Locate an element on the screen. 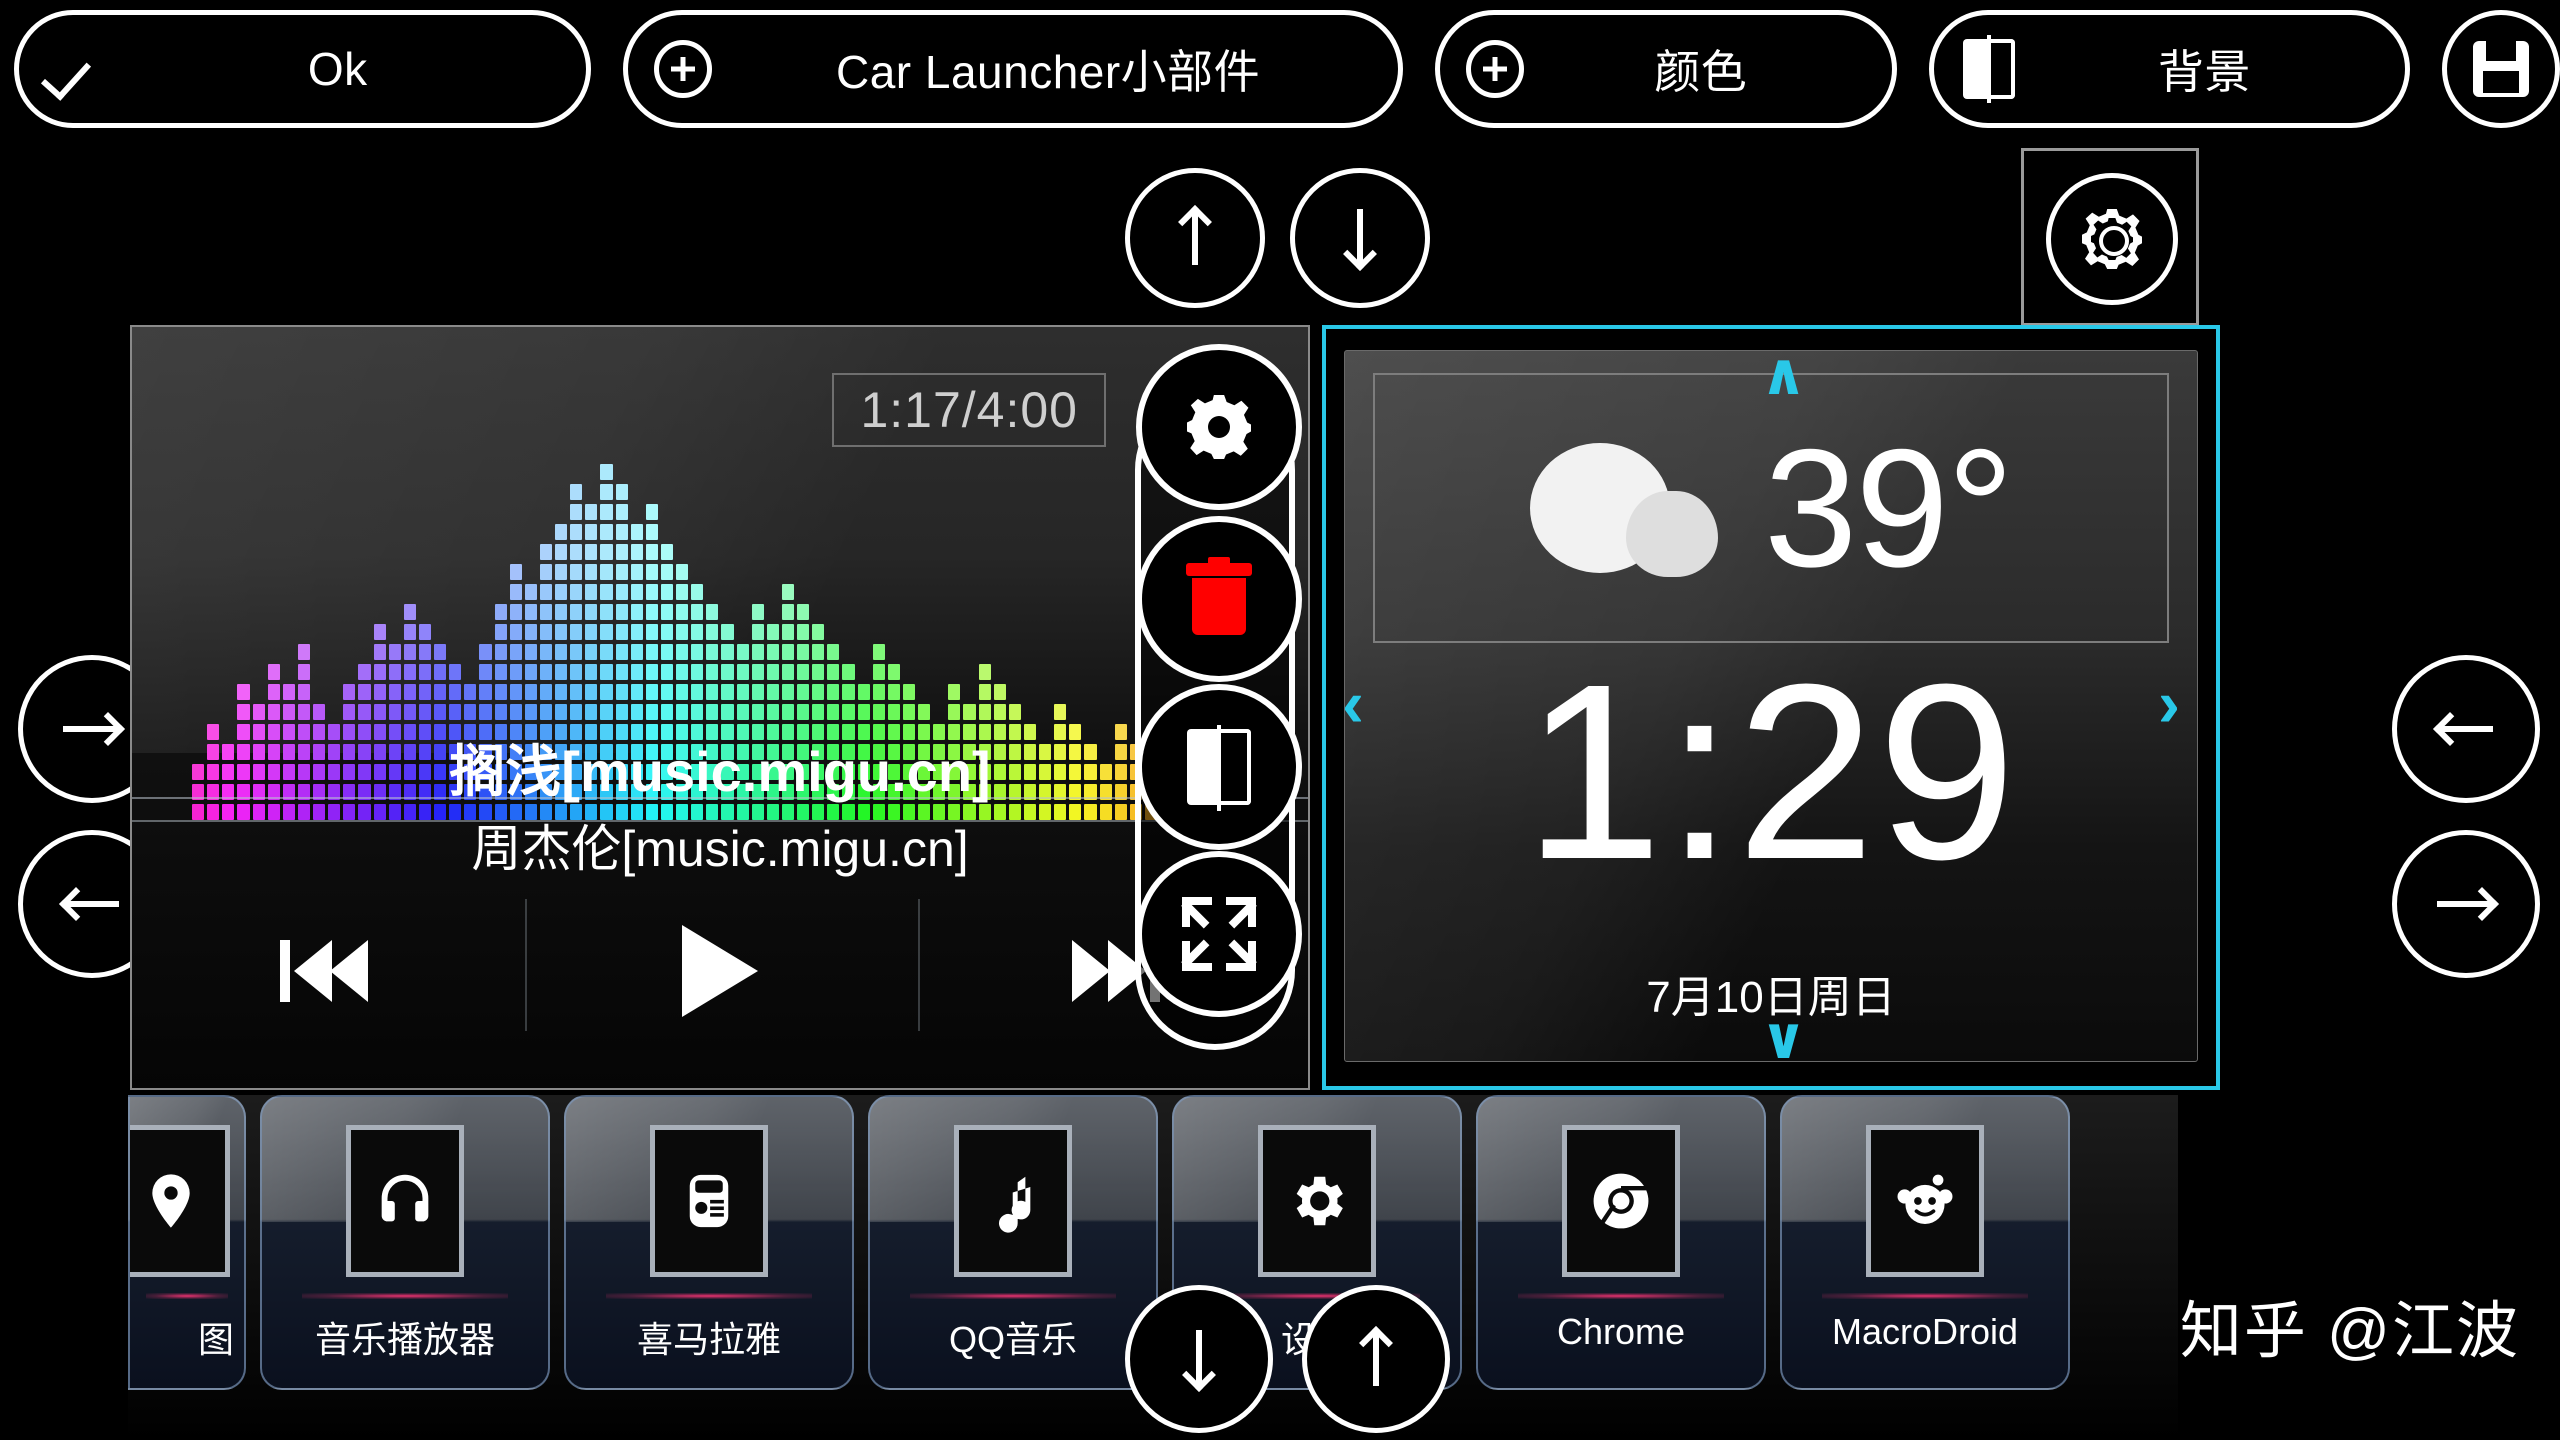  move-down-button is located at coordinates (1360, 238).